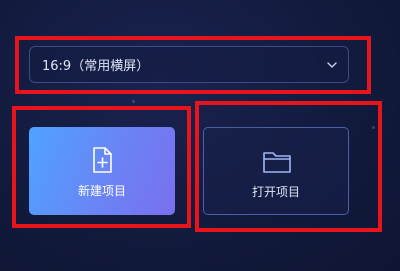 This screenshot has width=400, height=271. I want to click on open-project-button: 打开项目, so click(276, 171).